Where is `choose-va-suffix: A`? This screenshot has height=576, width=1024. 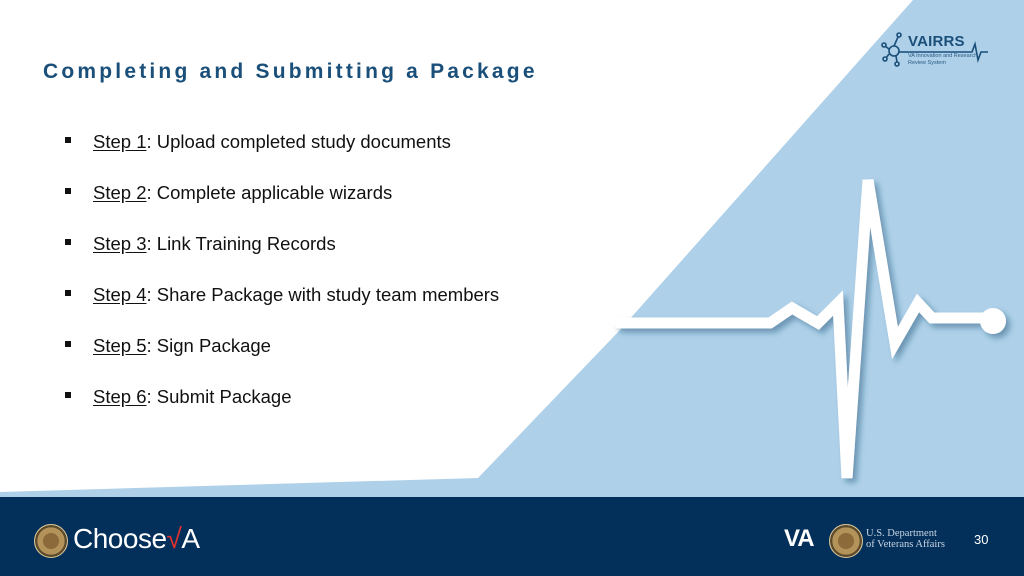 choose-va-suffix: A is located at coordinates (190, 538).